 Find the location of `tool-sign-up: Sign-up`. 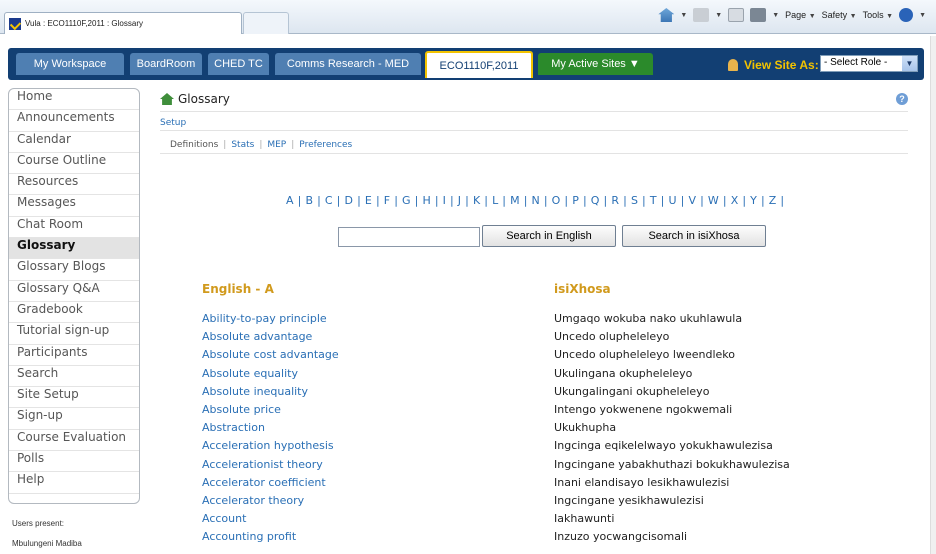

tool-sign-up: Sign-up is located at coordinates (74, 419).